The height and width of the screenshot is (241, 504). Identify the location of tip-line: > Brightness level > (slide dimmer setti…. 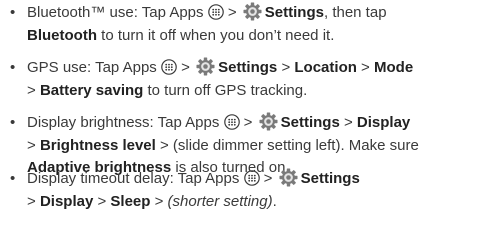
(223, 145).